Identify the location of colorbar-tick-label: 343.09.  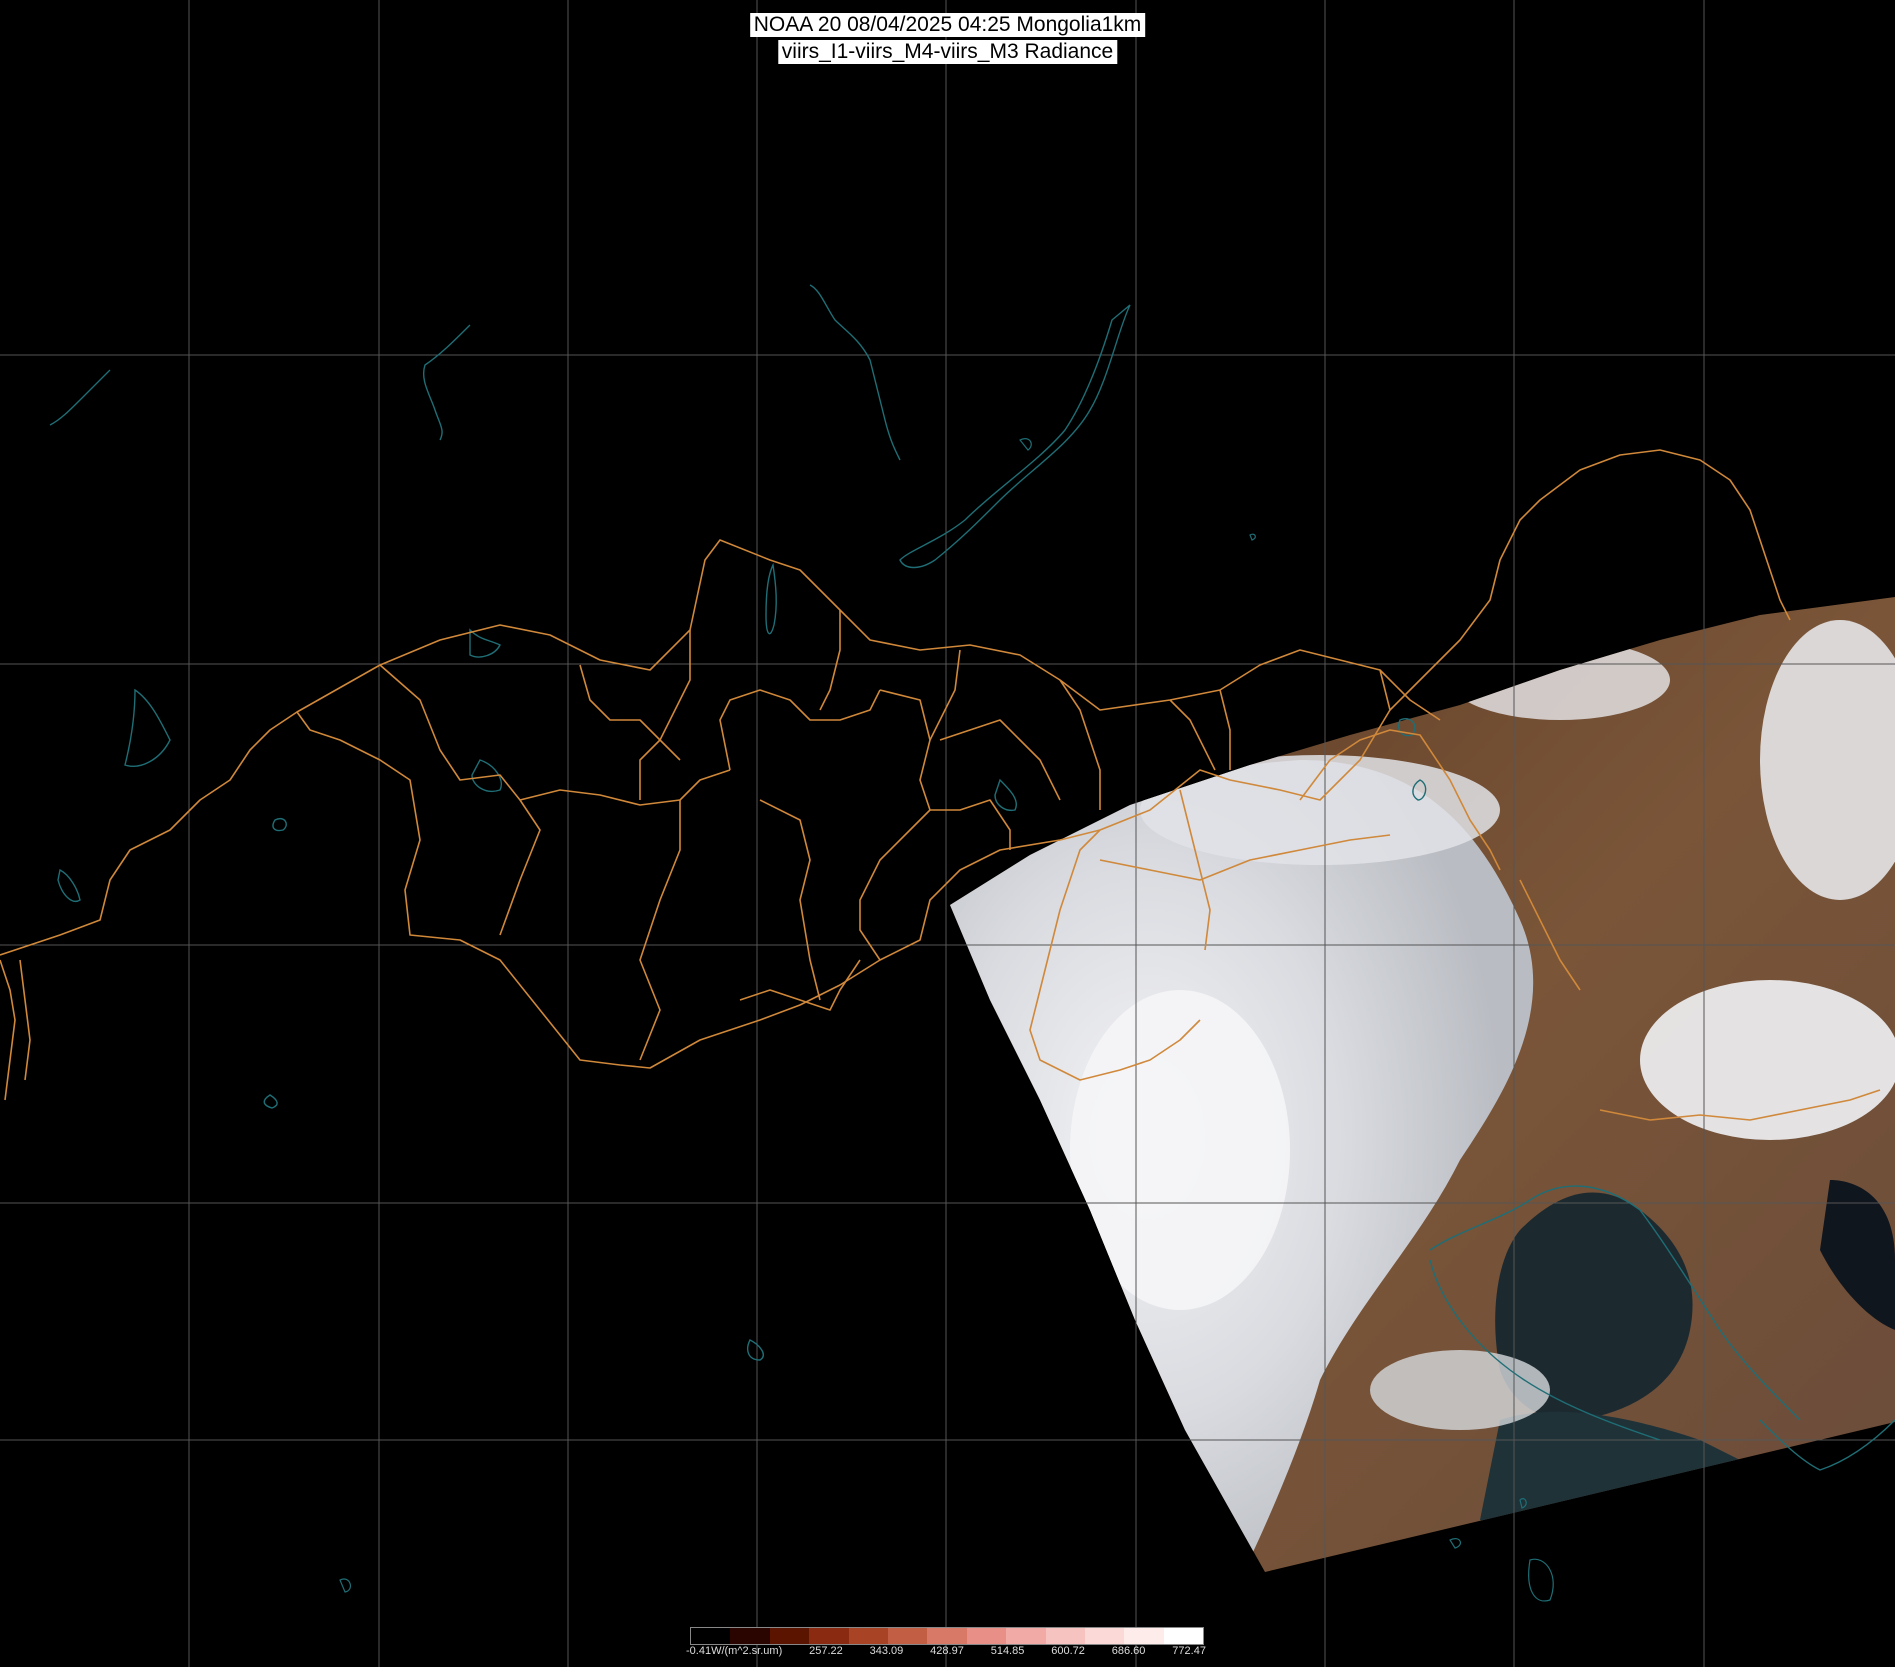
(886, 1651).